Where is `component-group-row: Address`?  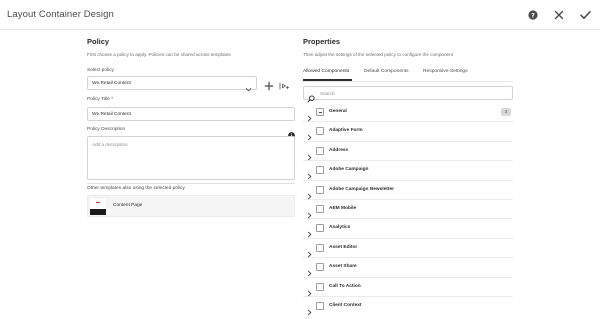
component-group-row: Address is located at coordinates (408, 152).